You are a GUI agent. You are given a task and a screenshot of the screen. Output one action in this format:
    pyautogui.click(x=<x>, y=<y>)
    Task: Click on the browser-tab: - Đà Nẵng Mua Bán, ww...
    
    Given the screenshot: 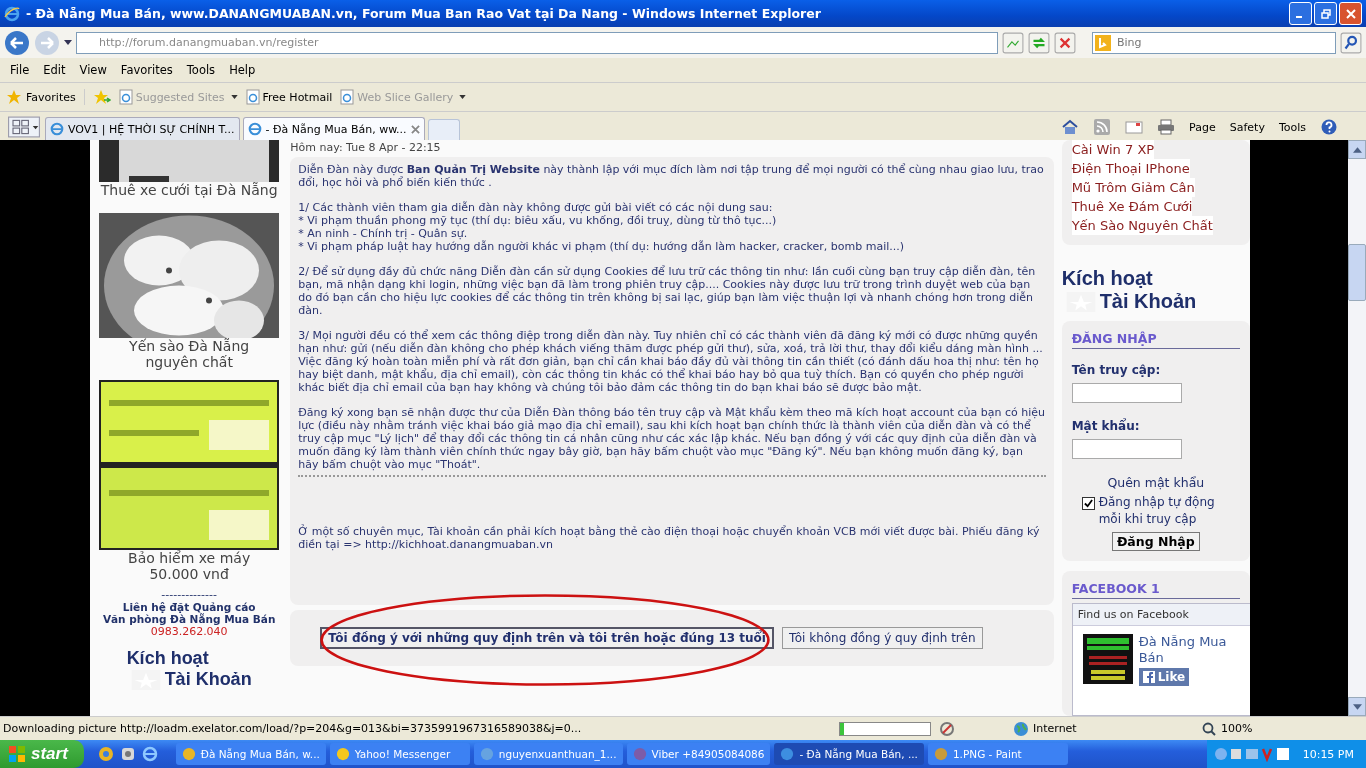 What is the action you would take?
    pyautogui.click(x=333, y=128)
    